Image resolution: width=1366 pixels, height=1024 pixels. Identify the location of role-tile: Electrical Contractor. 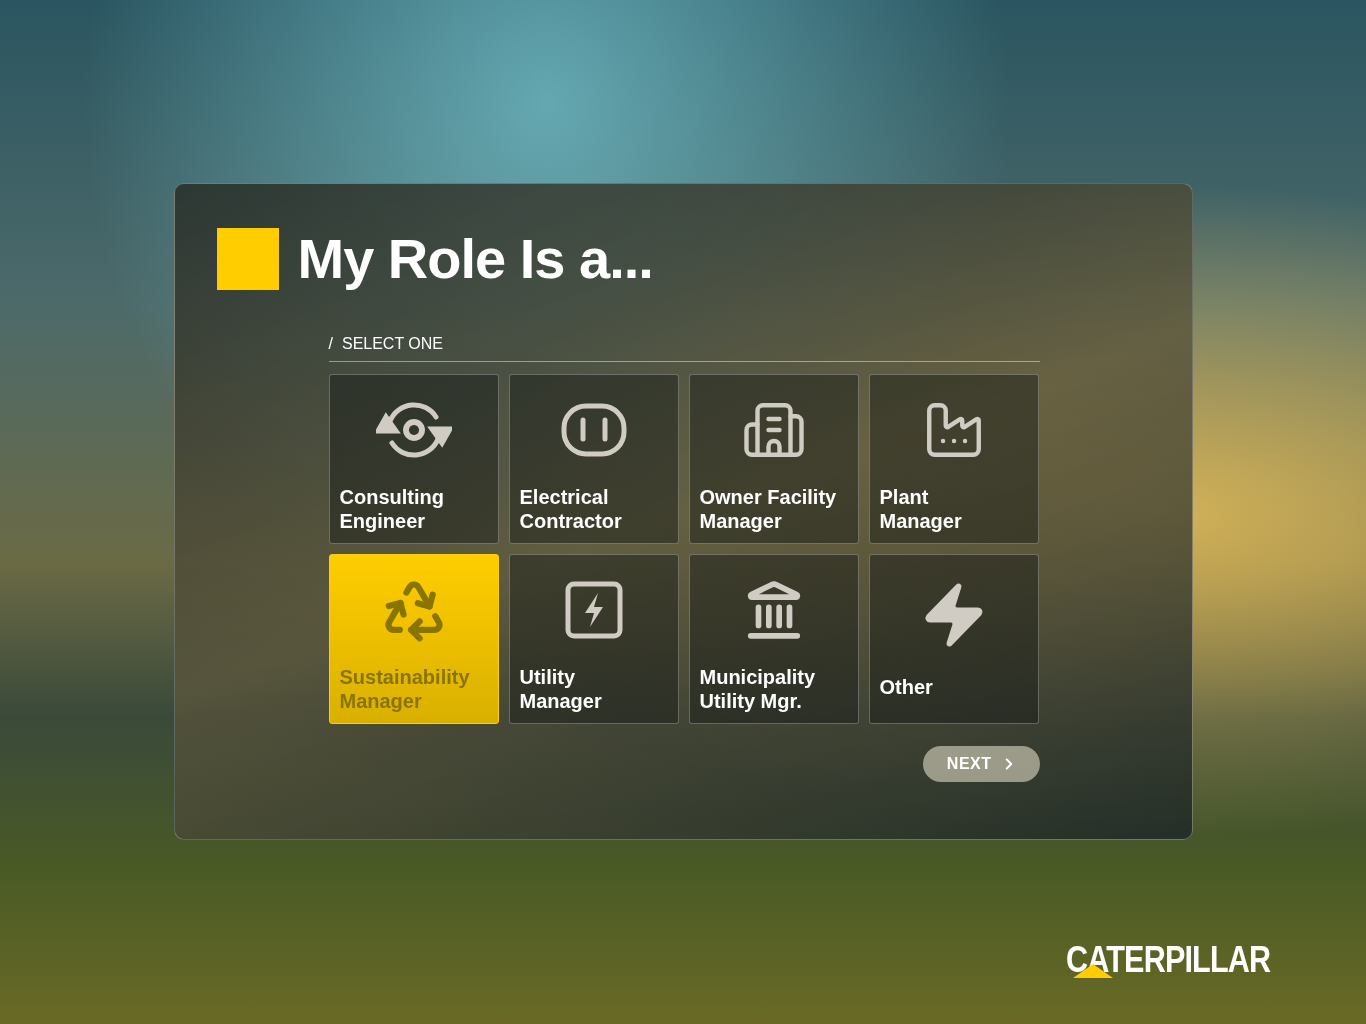
(593, 459).